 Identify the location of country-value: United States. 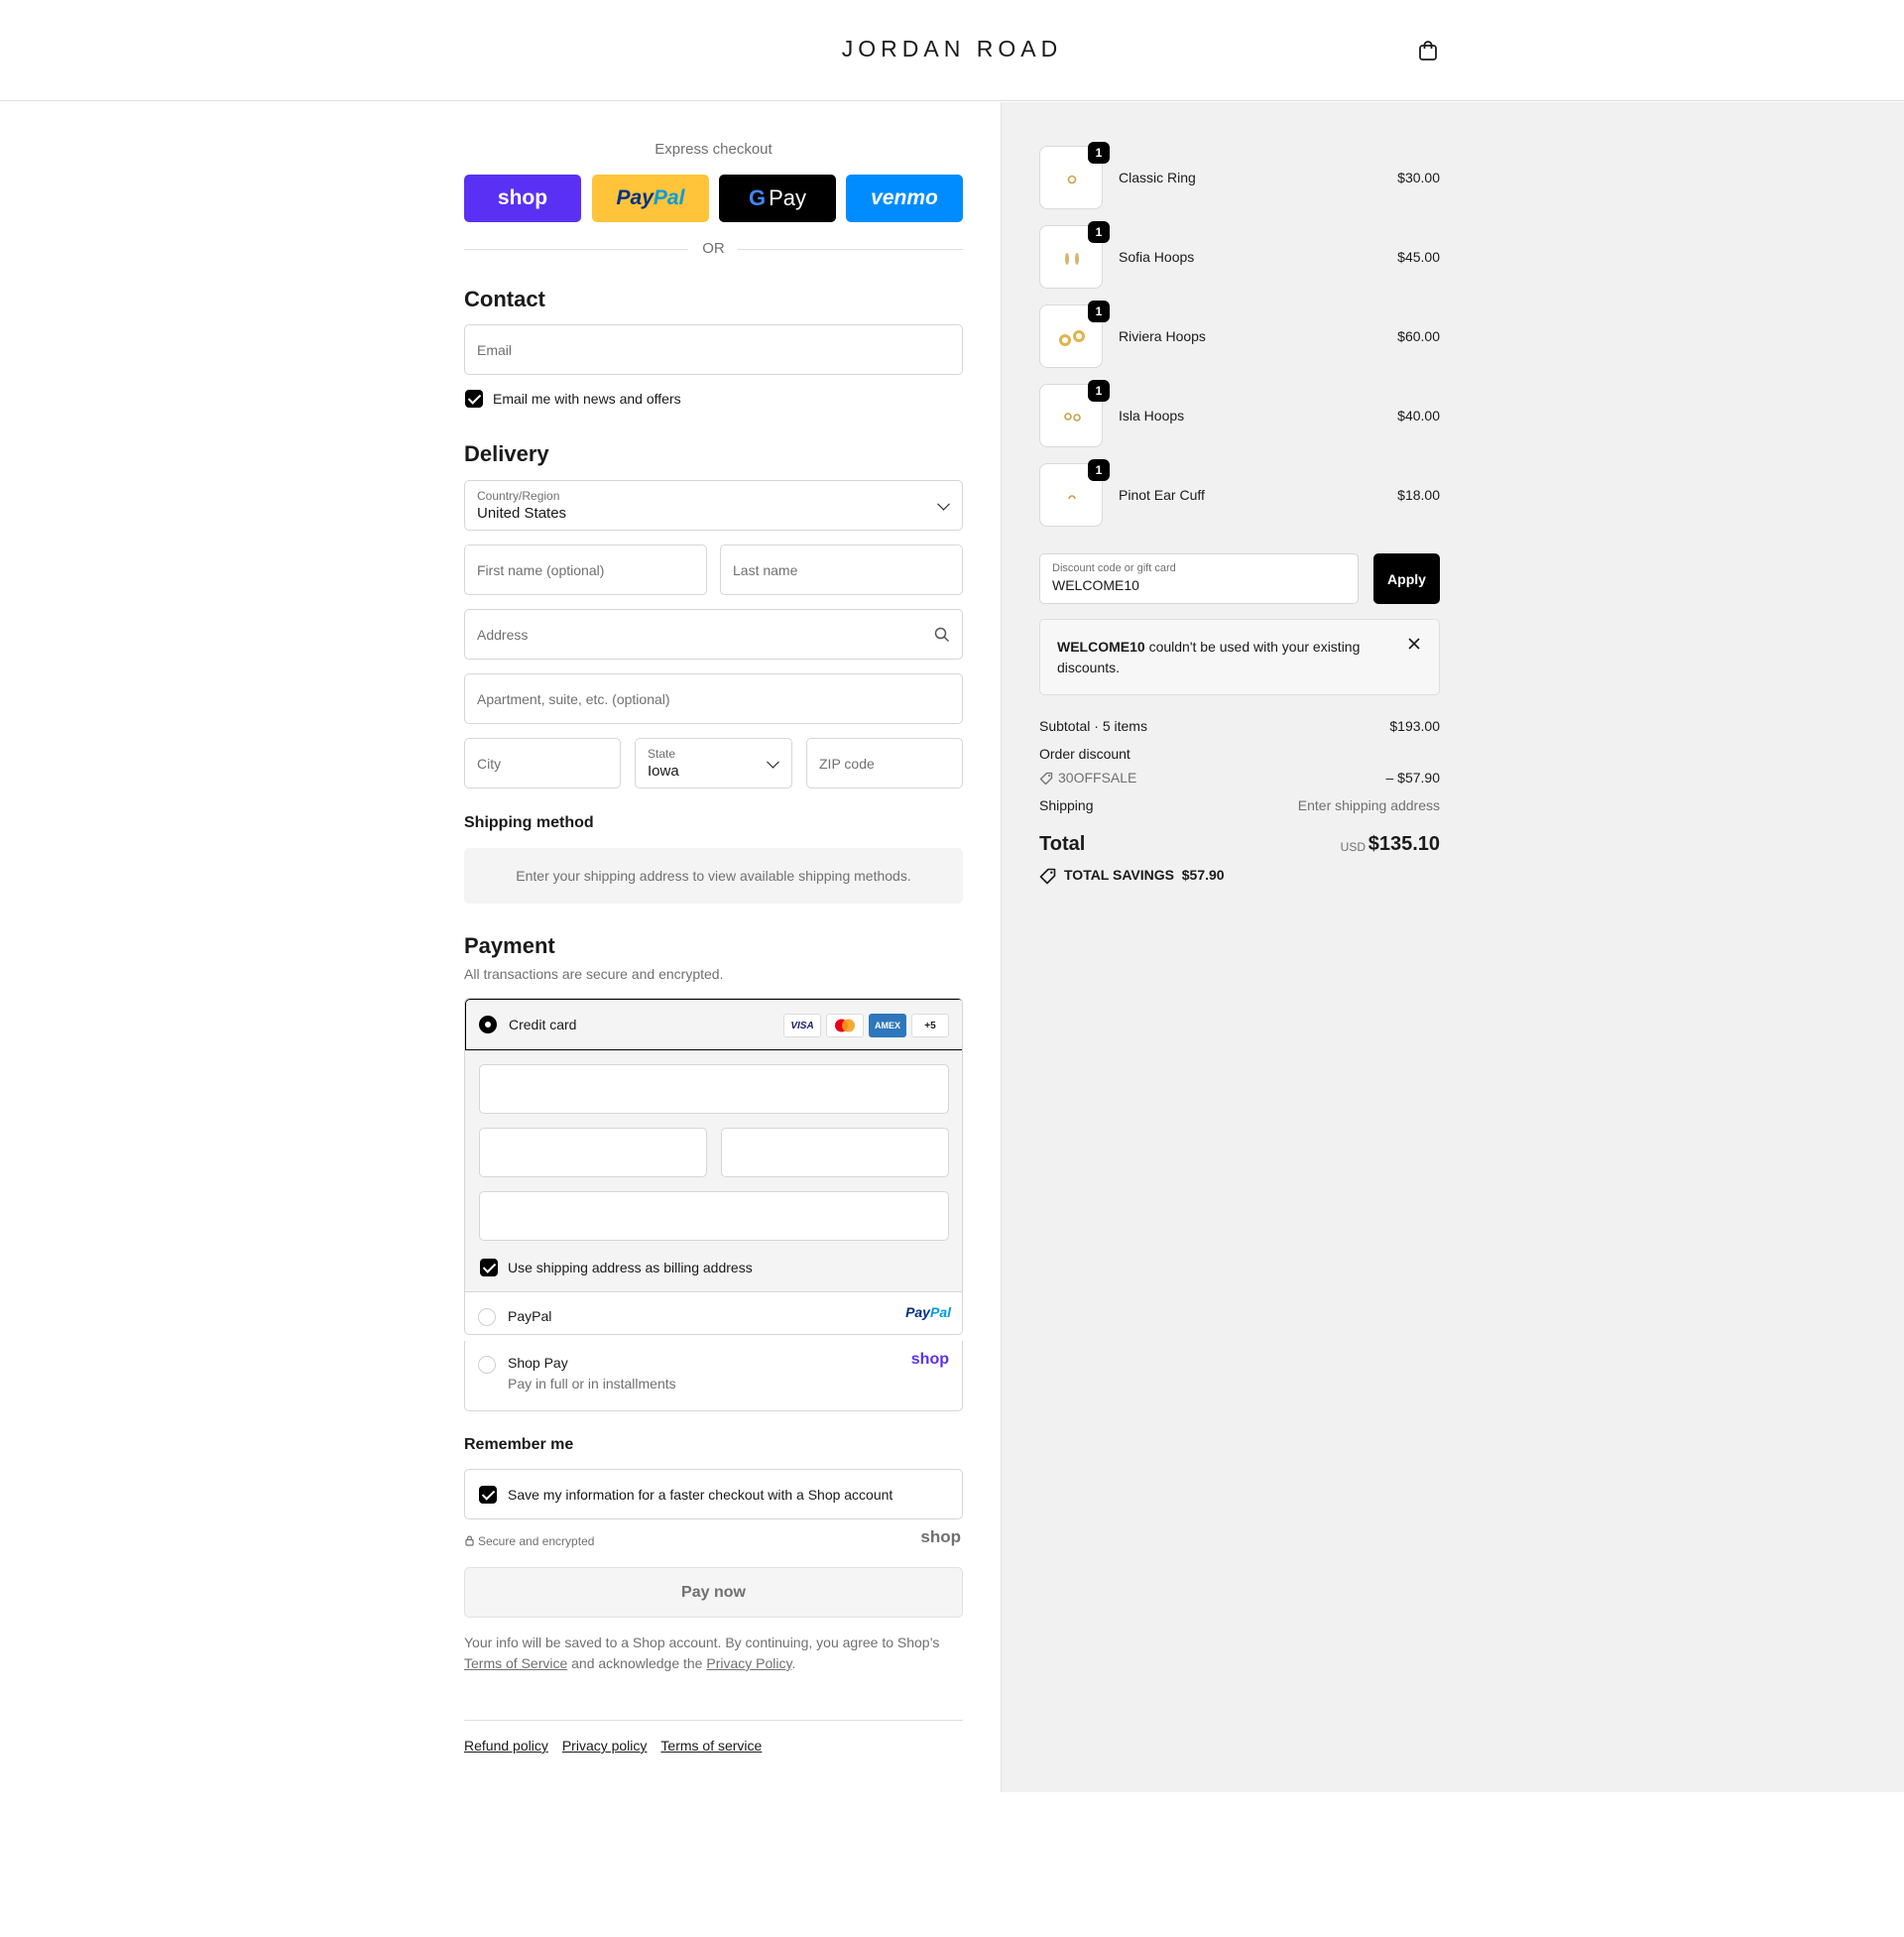
(522, 513).